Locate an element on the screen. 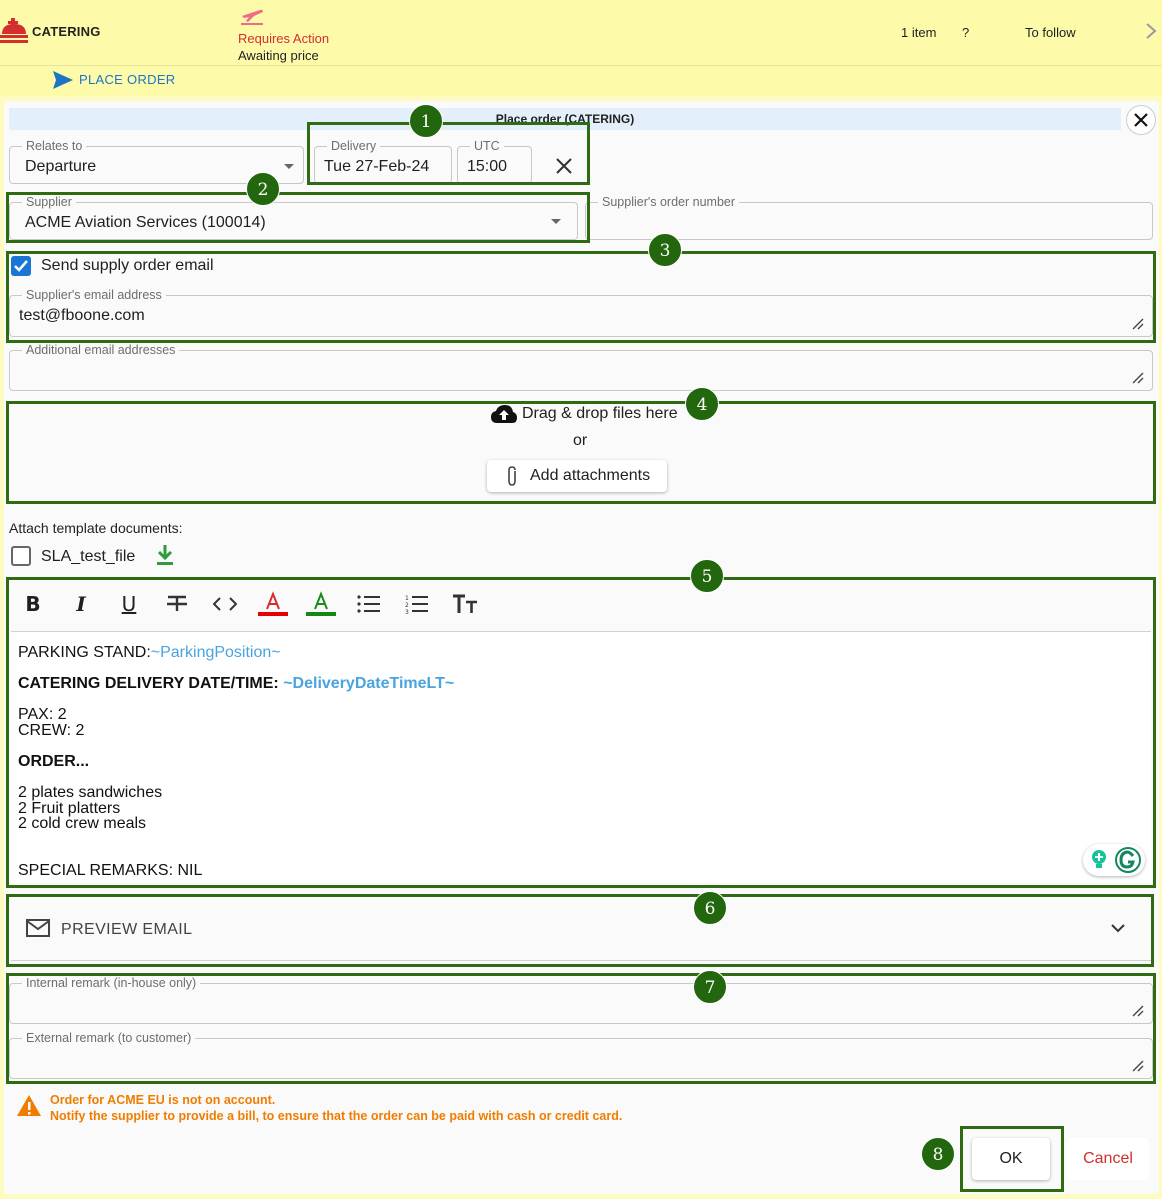 The height and width of the screenshot is (1199, 1162). relates-to-value: Departure is located at coordinates (61, 166).